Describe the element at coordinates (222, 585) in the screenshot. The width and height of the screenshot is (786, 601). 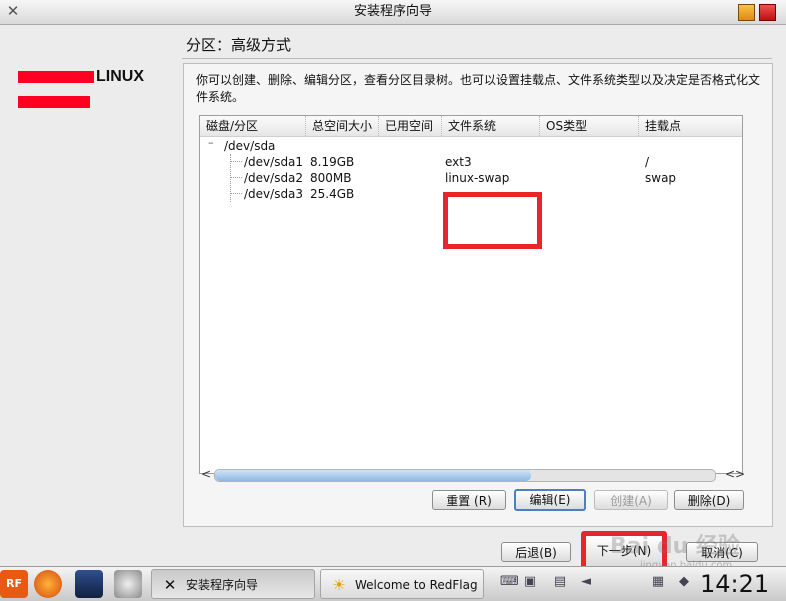
I see `task-label: 安装程序向导` at that location.